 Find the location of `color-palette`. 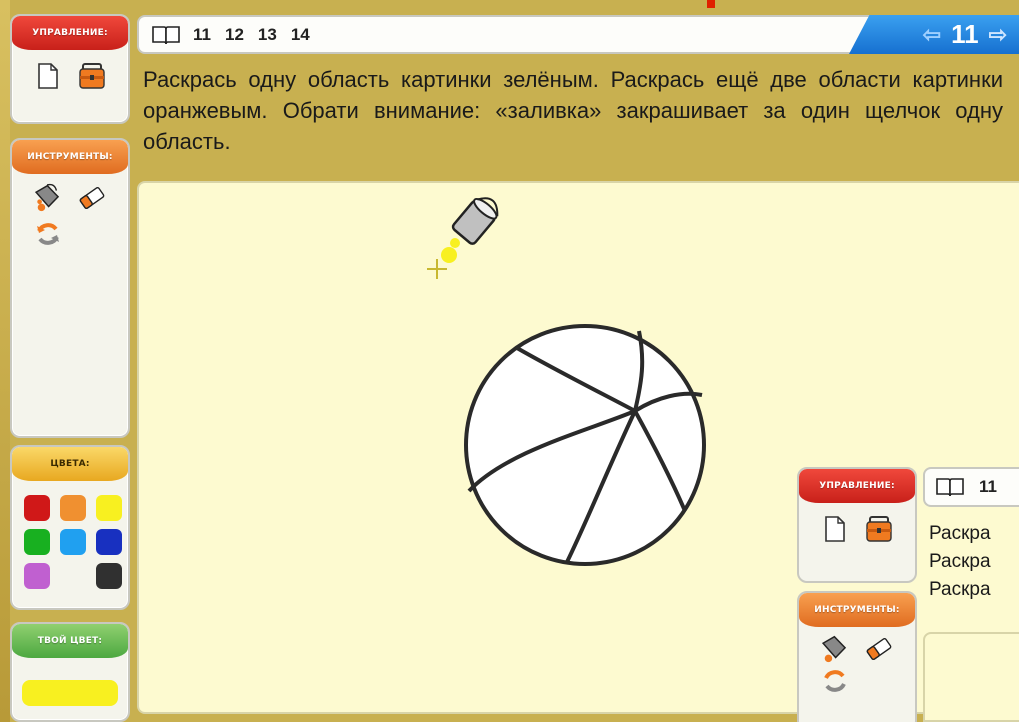

color-palette is located at coordinates (70, 535).